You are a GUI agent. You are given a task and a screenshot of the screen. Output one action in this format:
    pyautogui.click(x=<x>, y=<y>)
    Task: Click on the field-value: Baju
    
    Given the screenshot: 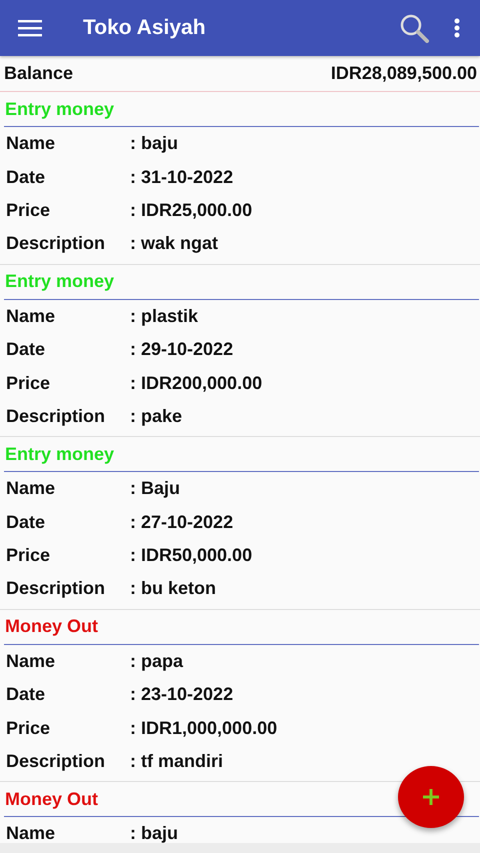 What is the action you would take?
    pyautogui.click(x=160, y=489)
    